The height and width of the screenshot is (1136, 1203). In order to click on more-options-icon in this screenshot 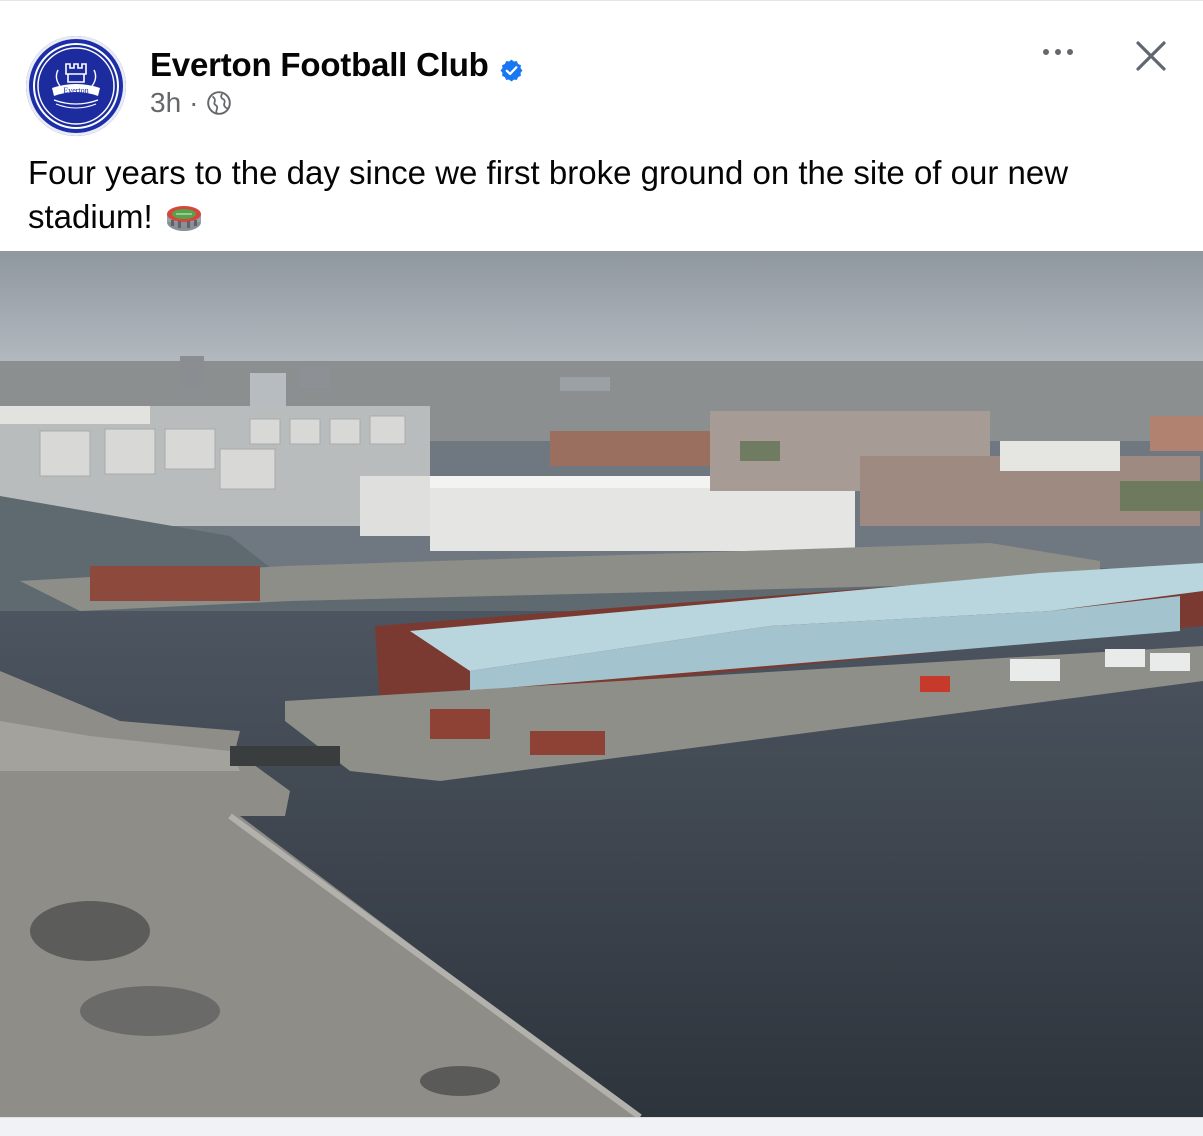, I will do `click(1058, 52)`.